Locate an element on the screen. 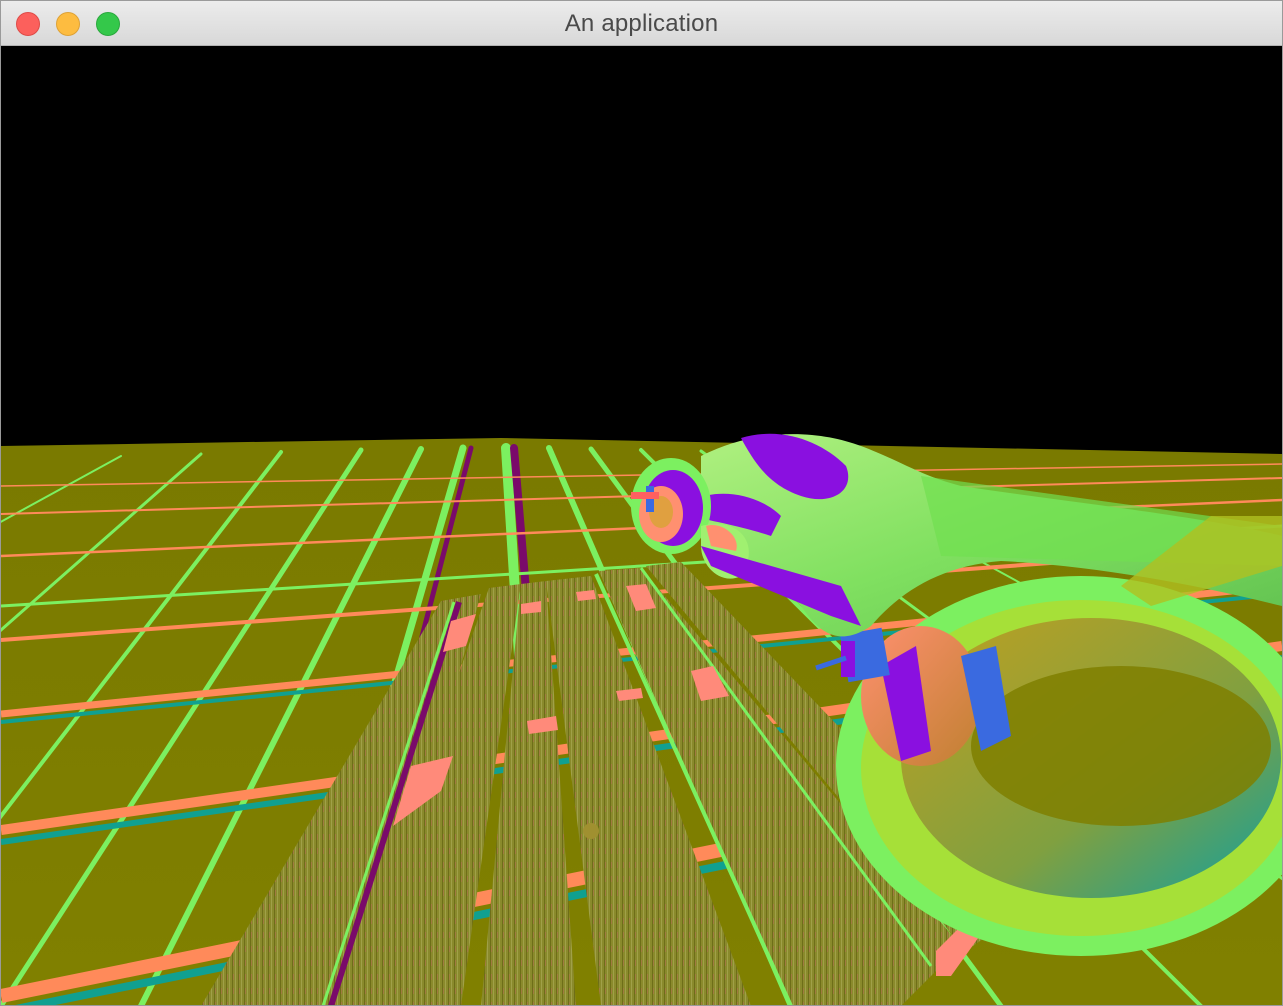  window-title: An application is located at coordinates (641, 23).